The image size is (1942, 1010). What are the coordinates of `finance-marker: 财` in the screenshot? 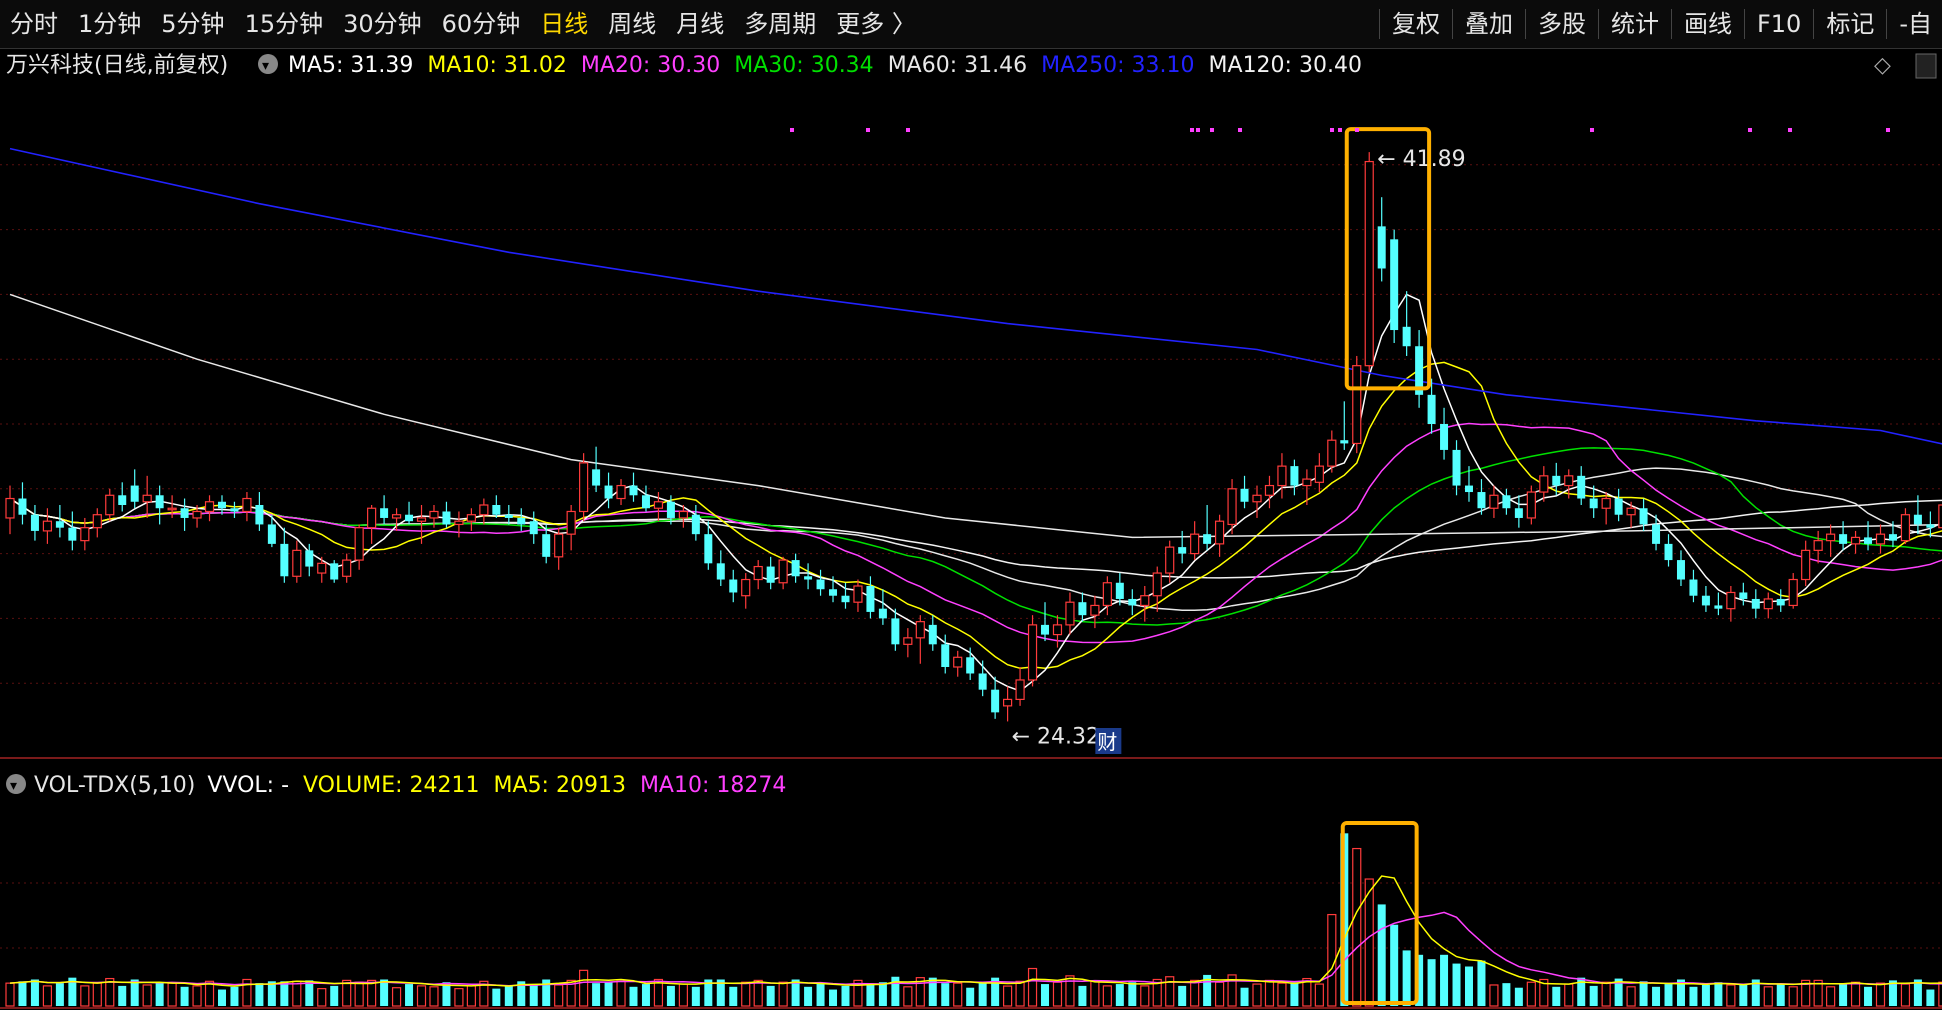 It's located at (1107, 742).